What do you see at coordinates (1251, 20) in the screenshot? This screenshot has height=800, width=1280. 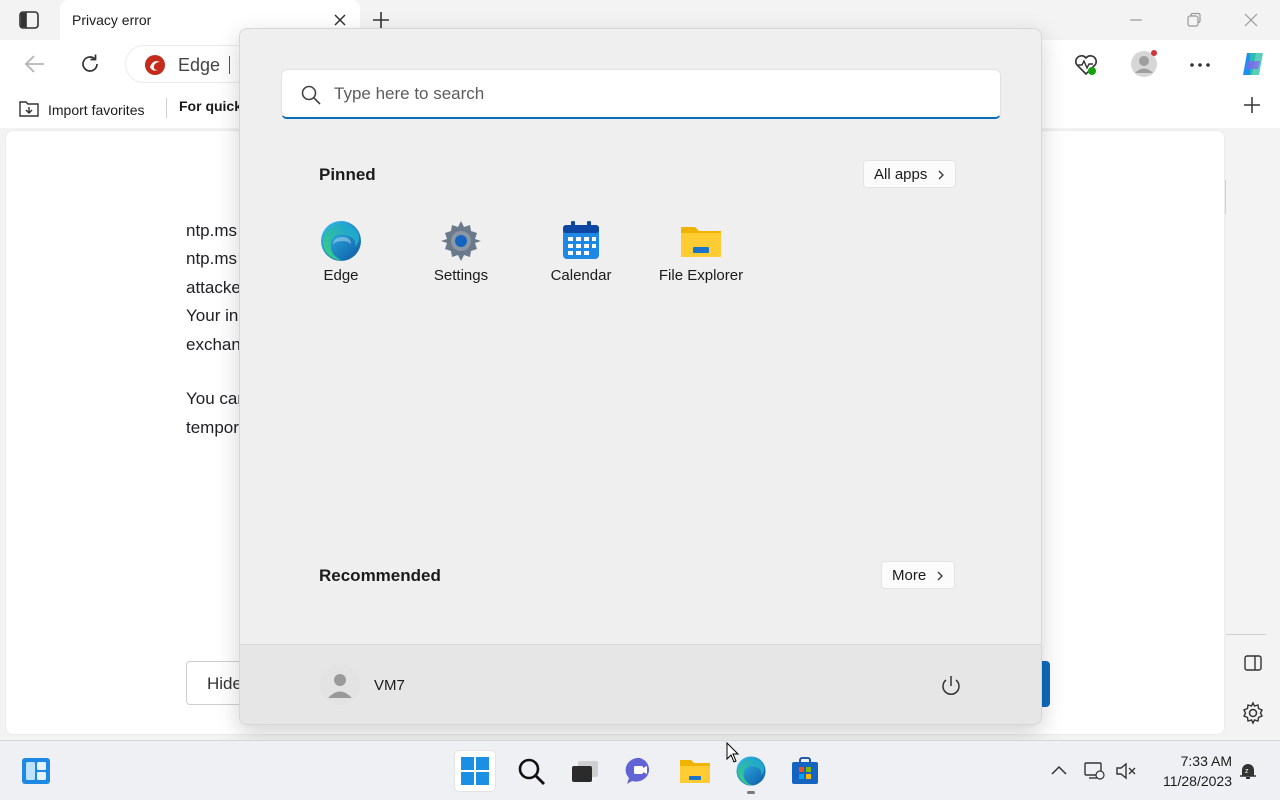 I see `close-window-icon` at bounding box center [1251, 20].